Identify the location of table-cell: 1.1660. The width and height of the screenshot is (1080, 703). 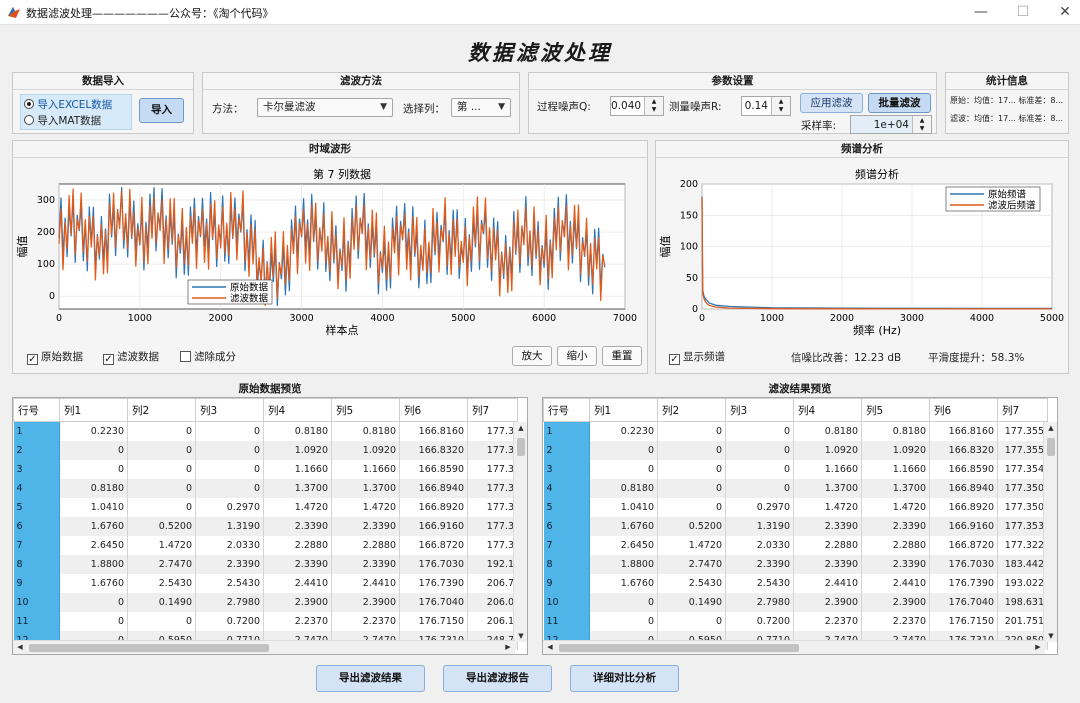
(365, 469).